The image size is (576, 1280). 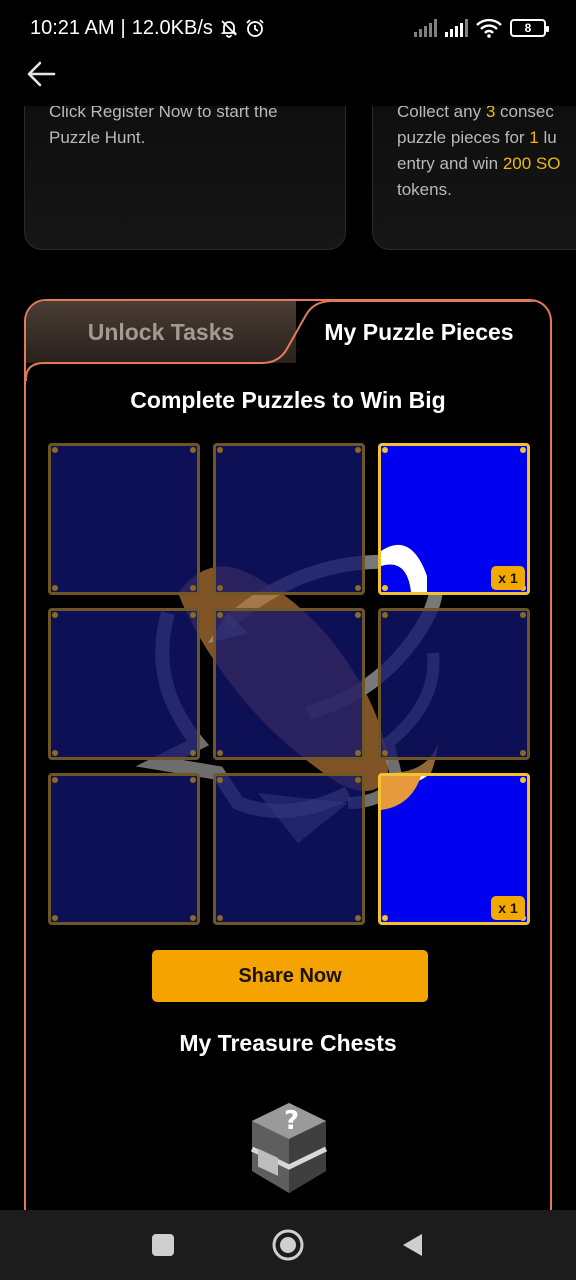 I want to click on puzzle-title: Complete Puzzles to Win Big, so click(x=288, y=400).